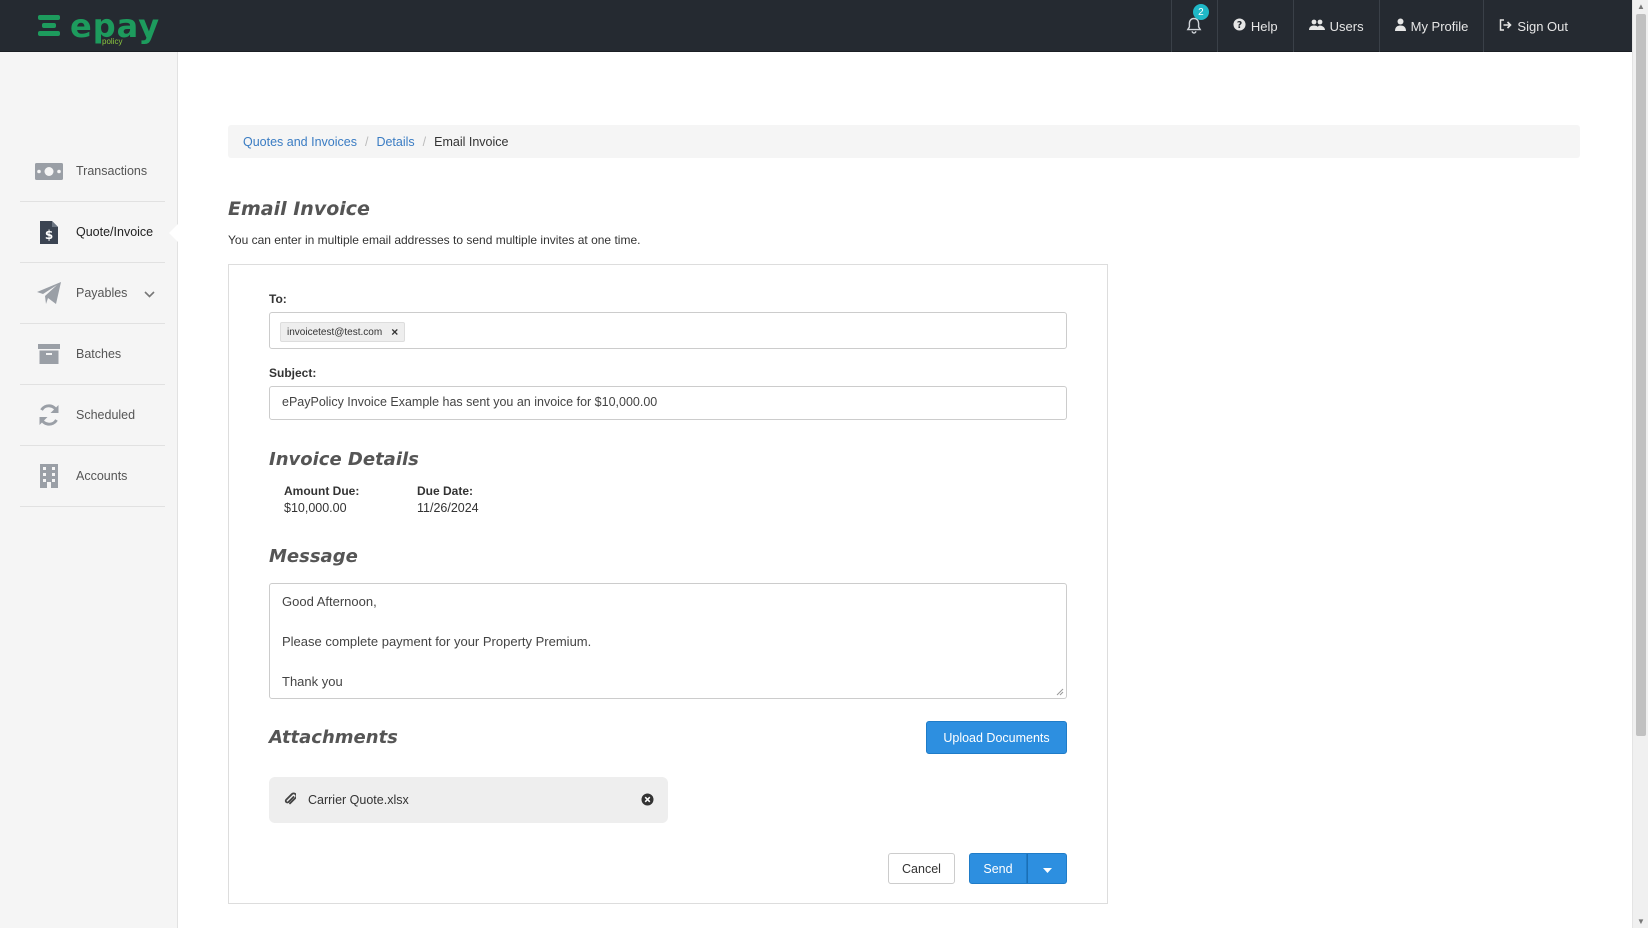  I want to click on invoice-details-heading: Invoice Details, so click(344, 459).